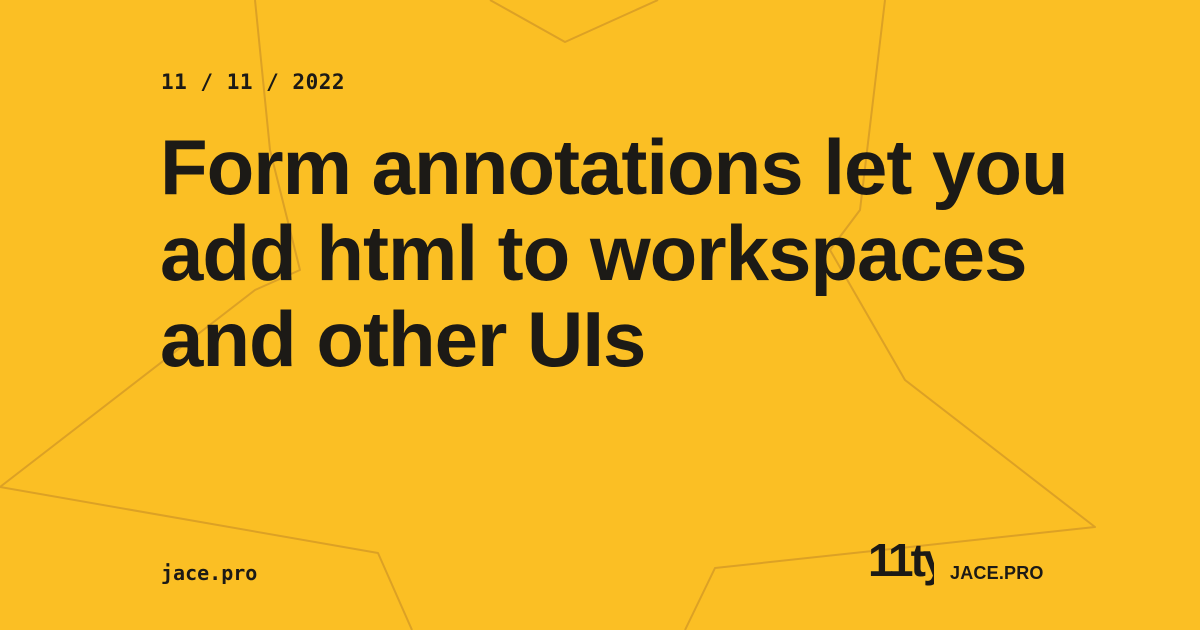  I want to click on post-date: 11 / 11 / 2022, so click(253, 82).